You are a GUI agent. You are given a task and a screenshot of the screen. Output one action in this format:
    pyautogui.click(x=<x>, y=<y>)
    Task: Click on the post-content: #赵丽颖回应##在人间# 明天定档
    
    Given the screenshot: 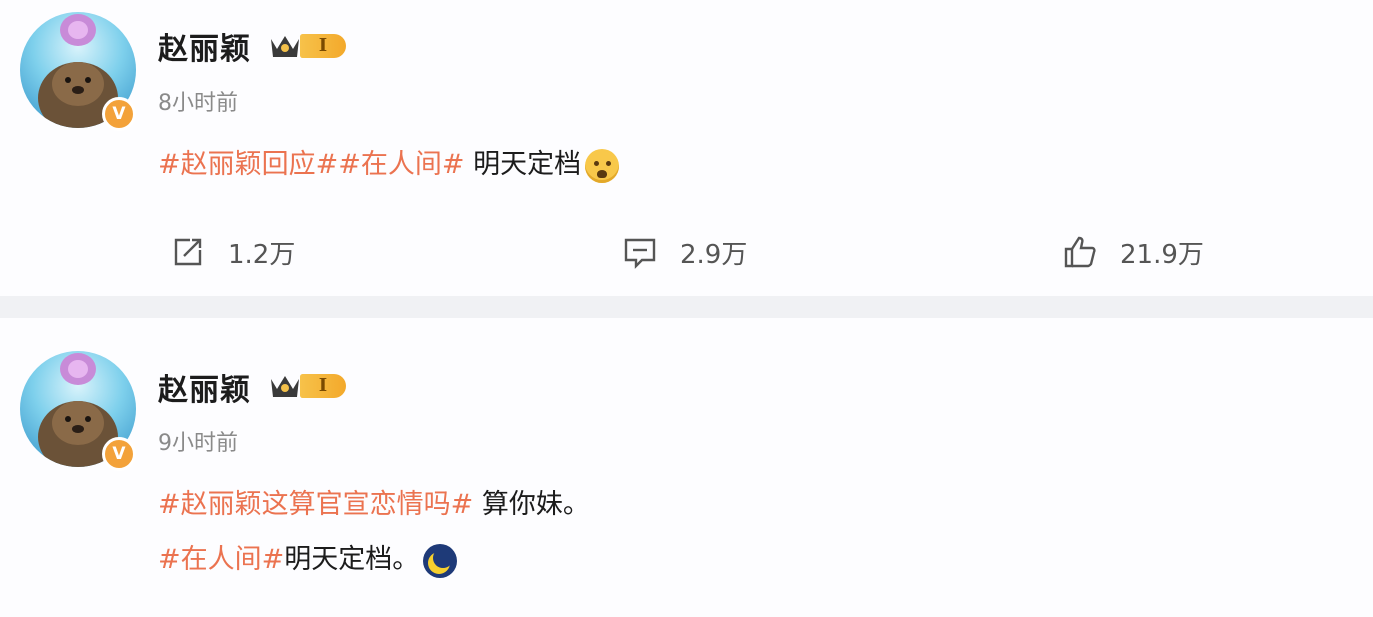 What is the action you would take?
    pyautogui.click(x=389, y=162)
    